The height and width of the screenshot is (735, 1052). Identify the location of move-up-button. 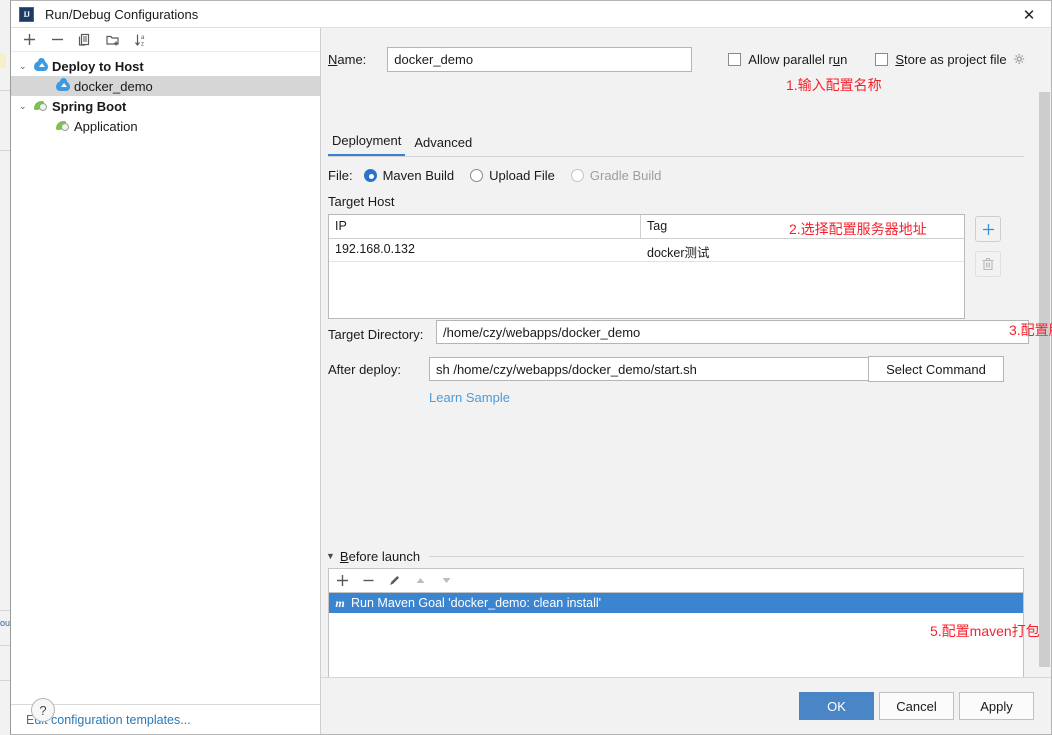
(420, 580).